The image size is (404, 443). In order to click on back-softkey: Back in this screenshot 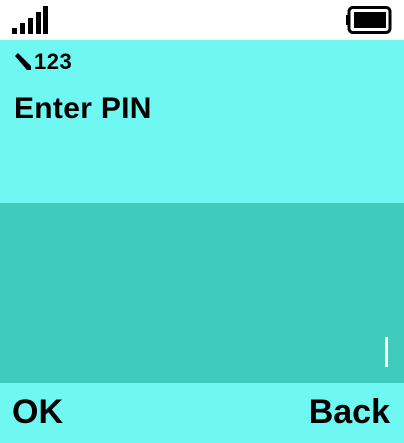, I will do `click(349, 412)`.